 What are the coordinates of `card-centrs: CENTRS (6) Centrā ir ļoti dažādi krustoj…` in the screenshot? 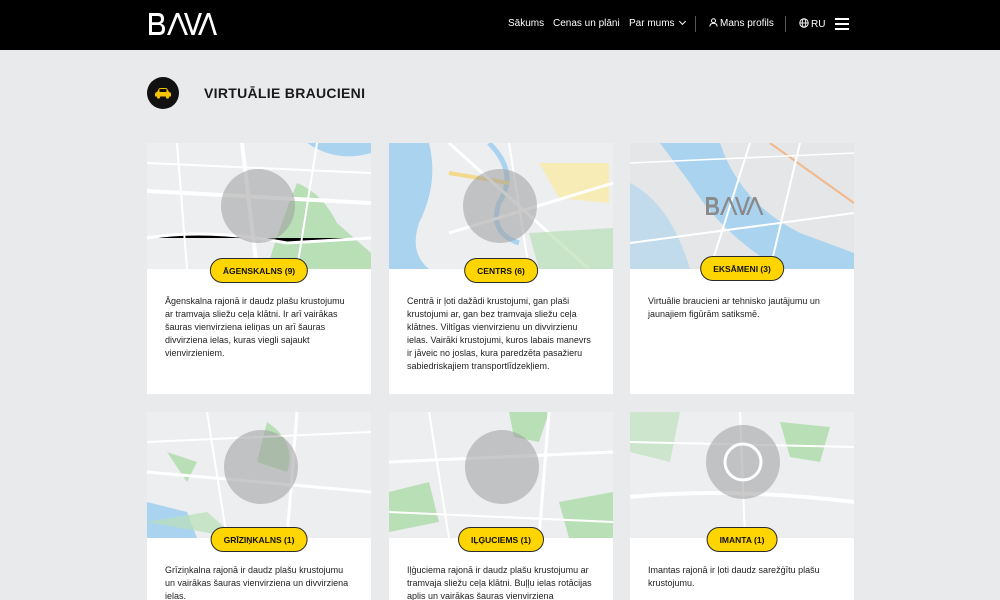 It's located at (501, 268).